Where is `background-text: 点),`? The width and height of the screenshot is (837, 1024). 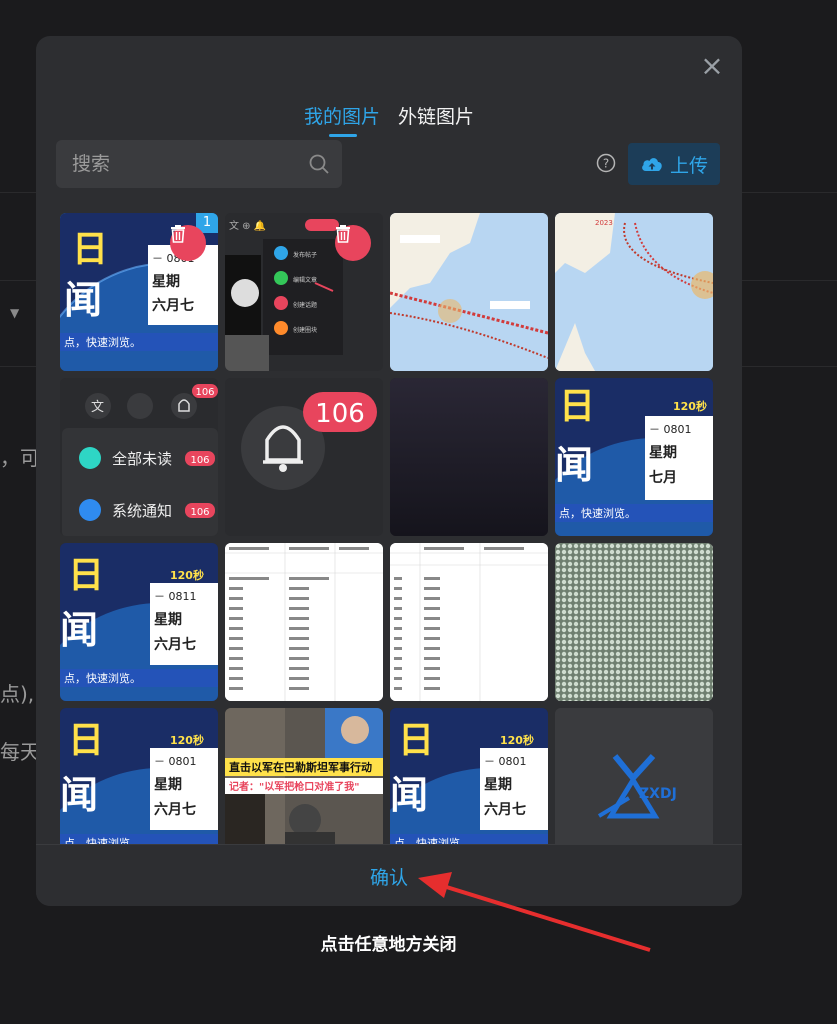
background-text: 点), is located at coordinates (17, 694).